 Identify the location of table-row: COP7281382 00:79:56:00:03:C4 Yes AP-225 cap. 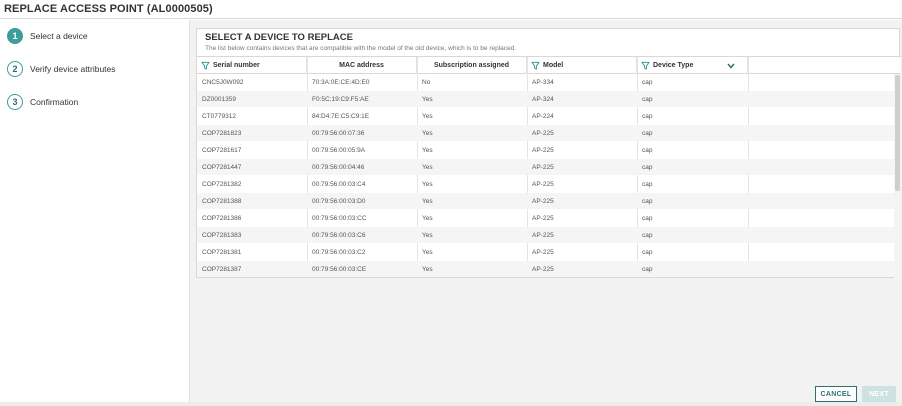
(545, 184).